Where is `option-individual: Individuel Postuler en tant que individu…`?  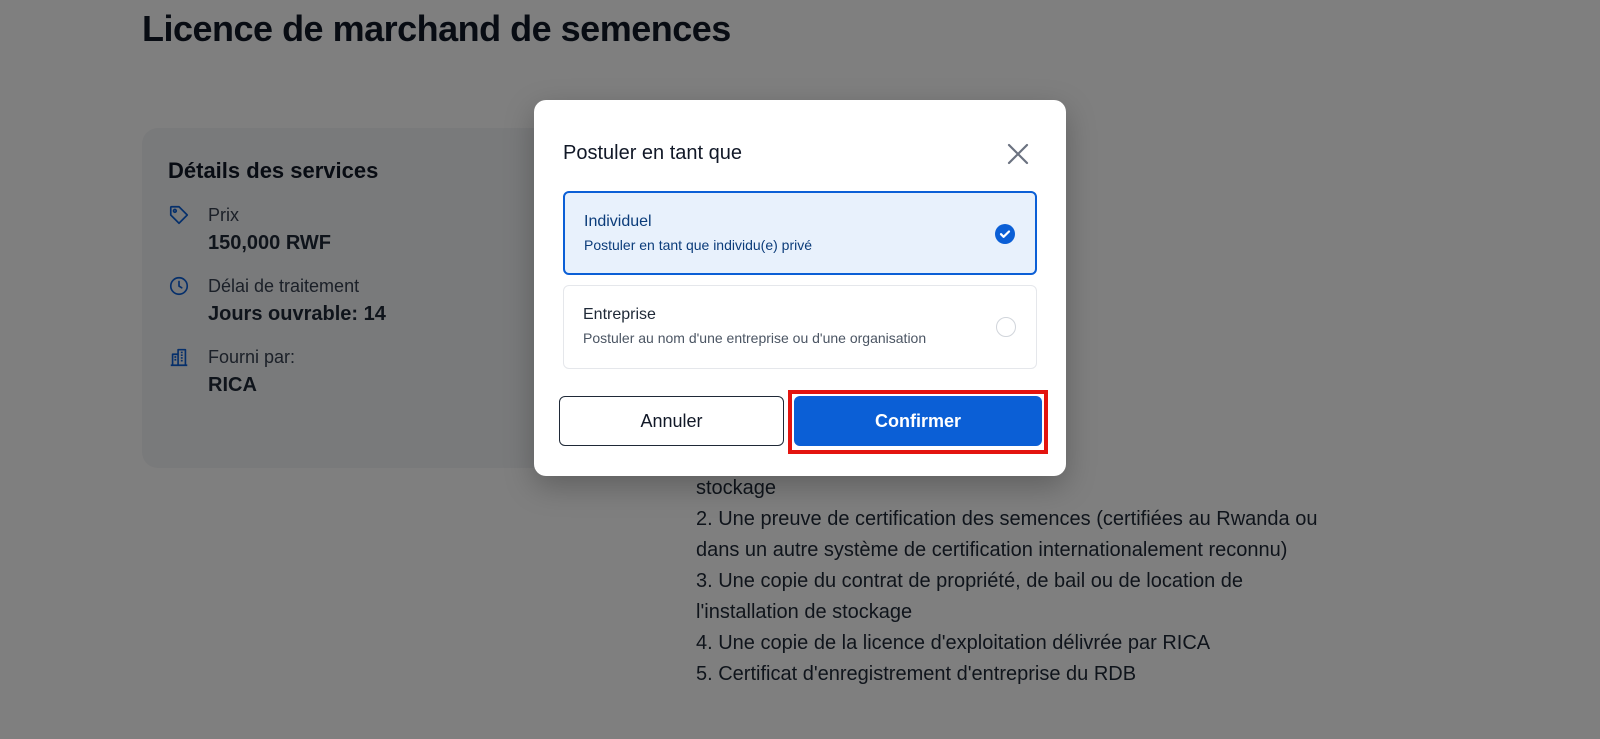
option-individual: Individuel Postuler en tant que individu… is located at coordinates (800, 233).